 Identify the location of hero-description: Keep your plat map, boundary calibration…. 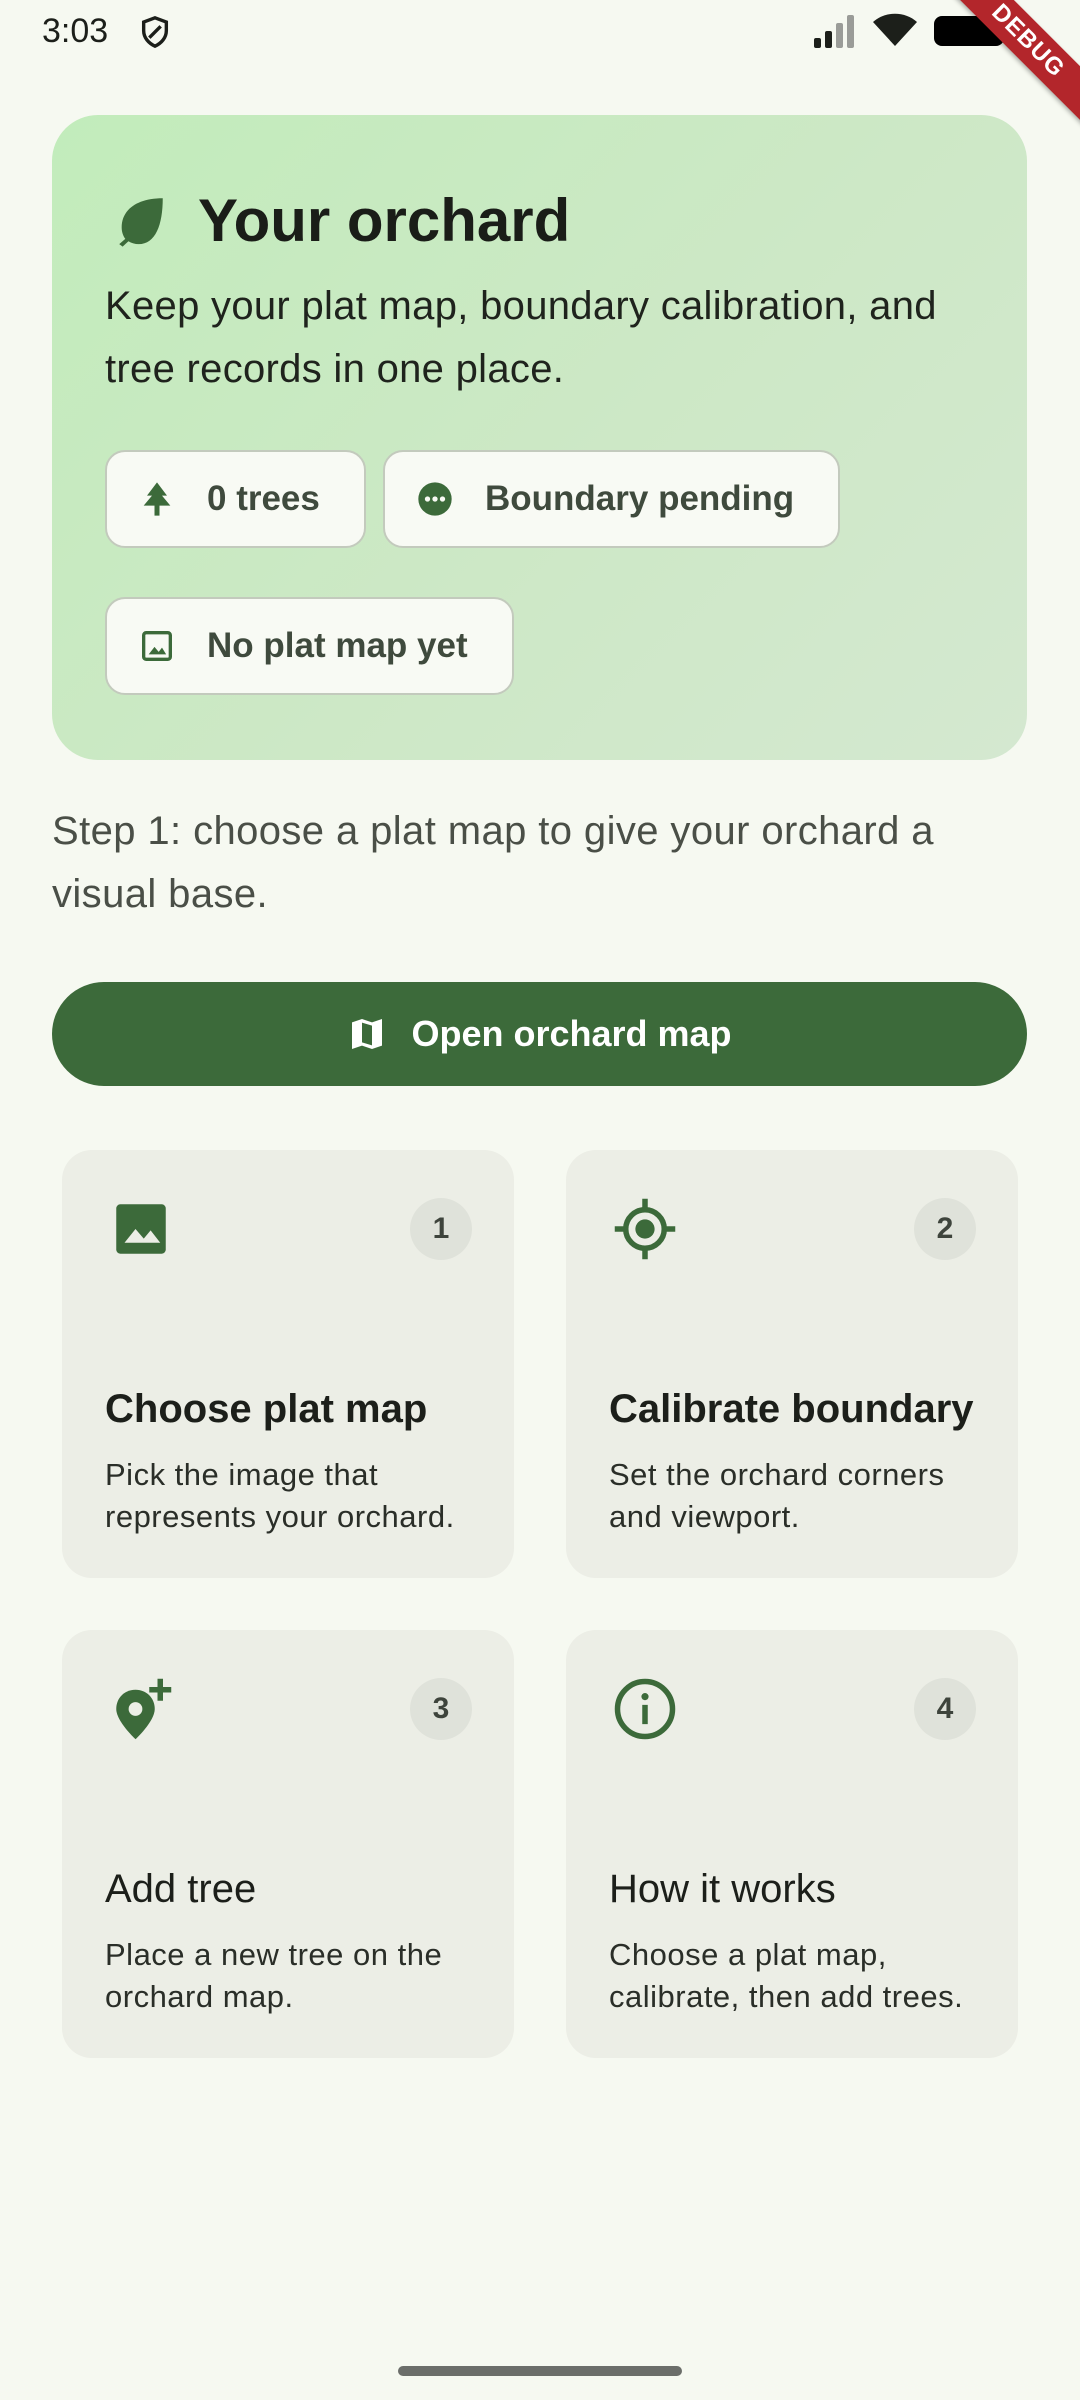
(521, 337).